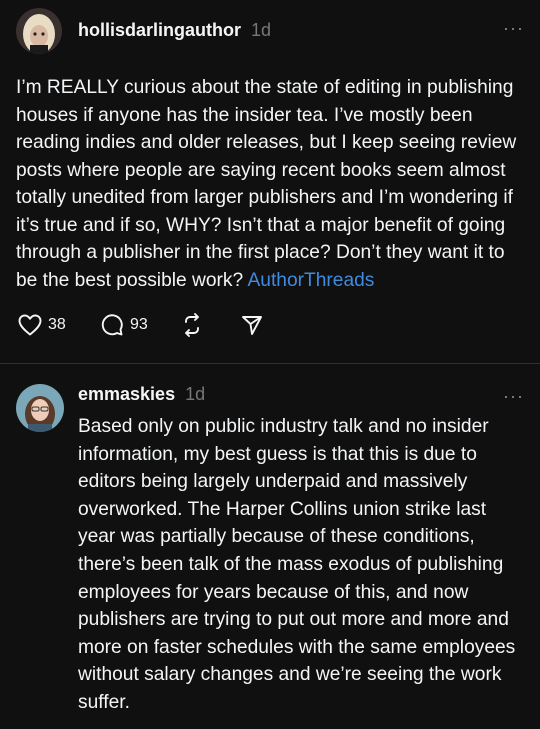  Describe the element at coordinates (30, 325) in the screenshot. I see `heart-icon` at that location.